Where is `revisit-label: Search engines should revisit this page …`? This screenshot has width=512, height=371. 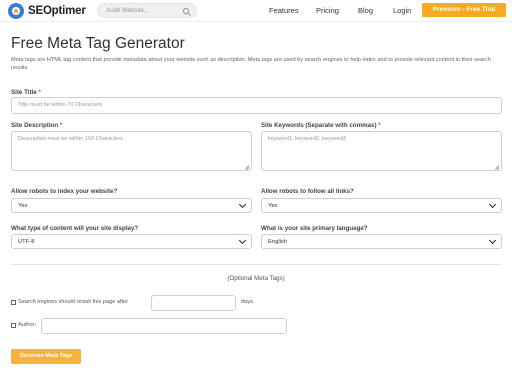 revisit-label: Search engines should revisit this page … is located at coordinates (73, 302).